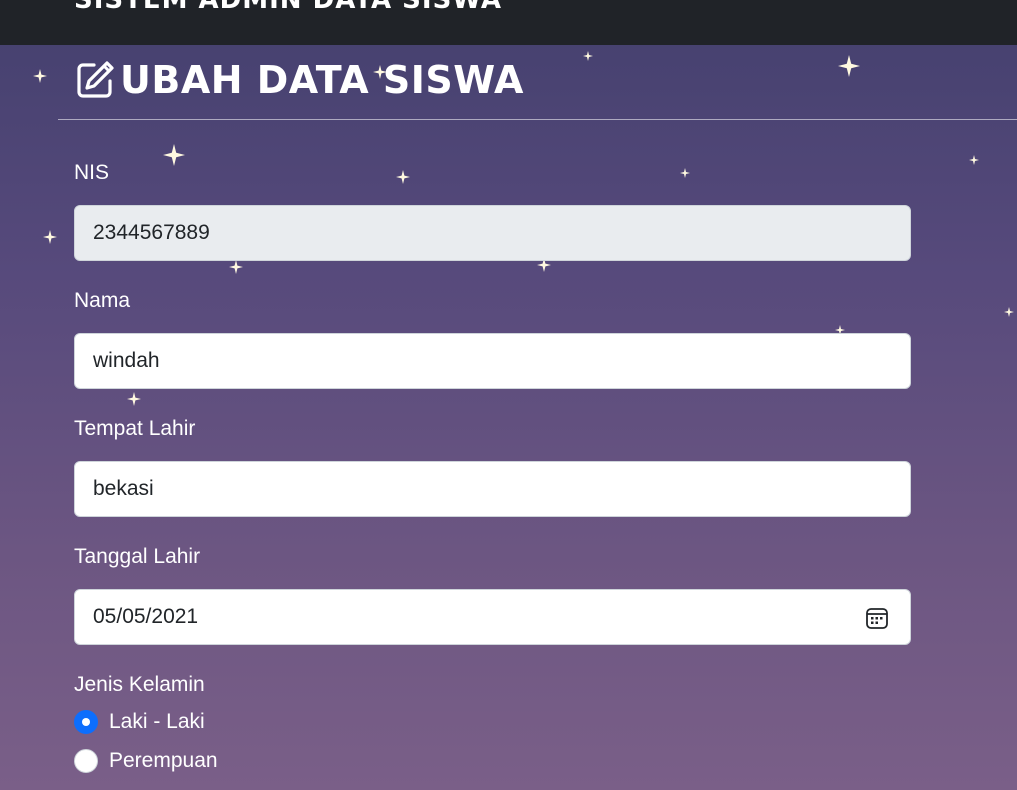 The image size is (1017, 790). Describe the element at coordinates (86, 761) in the screenshot. I see `radio-perempuan` at that location.